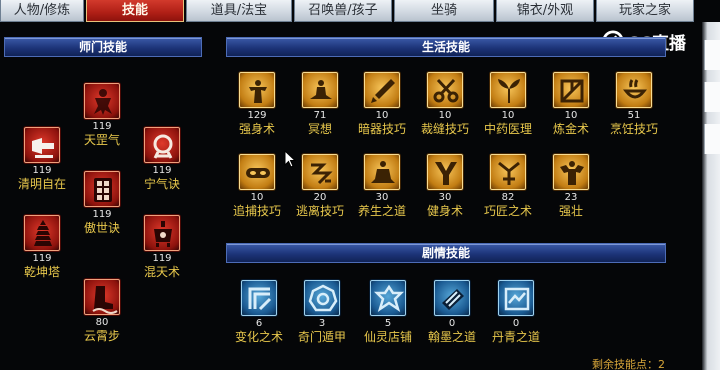 The width and height of the screenshot is (720, 370). What do you see at coordinates (570, 211) in the screenshot?
I see `skill-name: 强壮` at bounding box center [570, 211].